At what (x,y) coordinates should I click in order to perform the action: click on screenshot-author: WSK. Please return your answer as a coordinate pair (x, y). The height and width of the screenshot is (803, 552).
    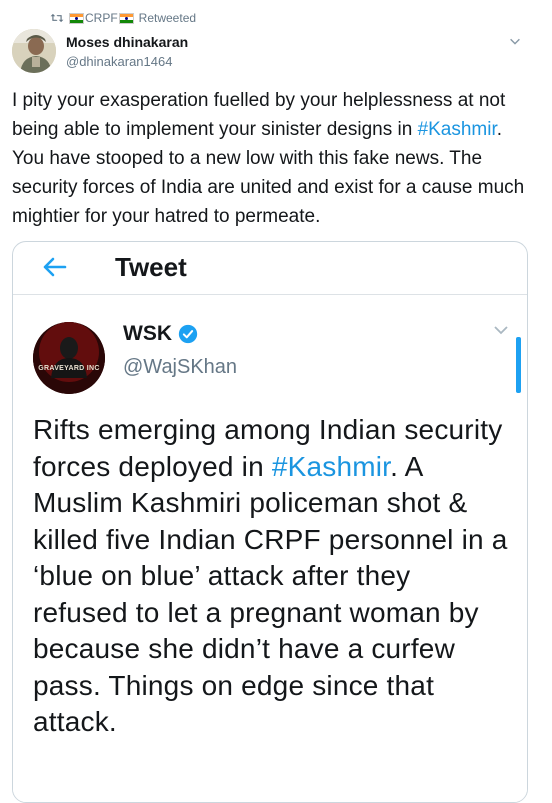
    Looking at the image, I should click on (160, 334).